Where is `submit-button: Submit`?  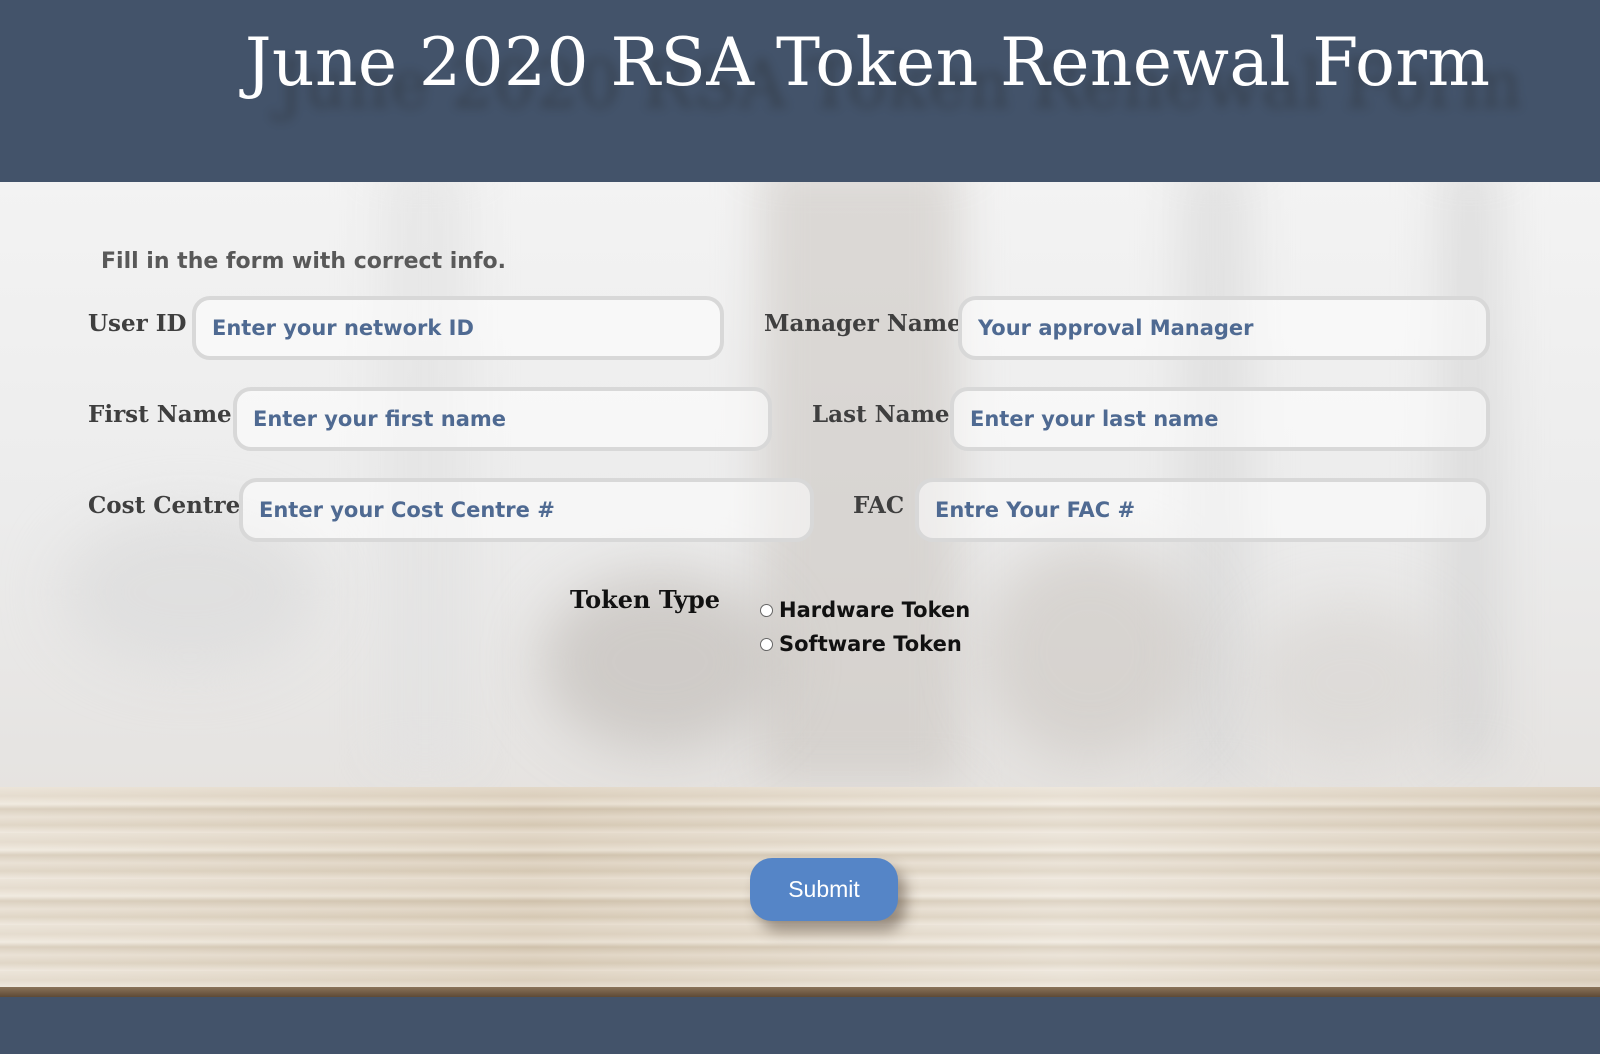 submit-button: Submit is located at coordinates (824, 889).